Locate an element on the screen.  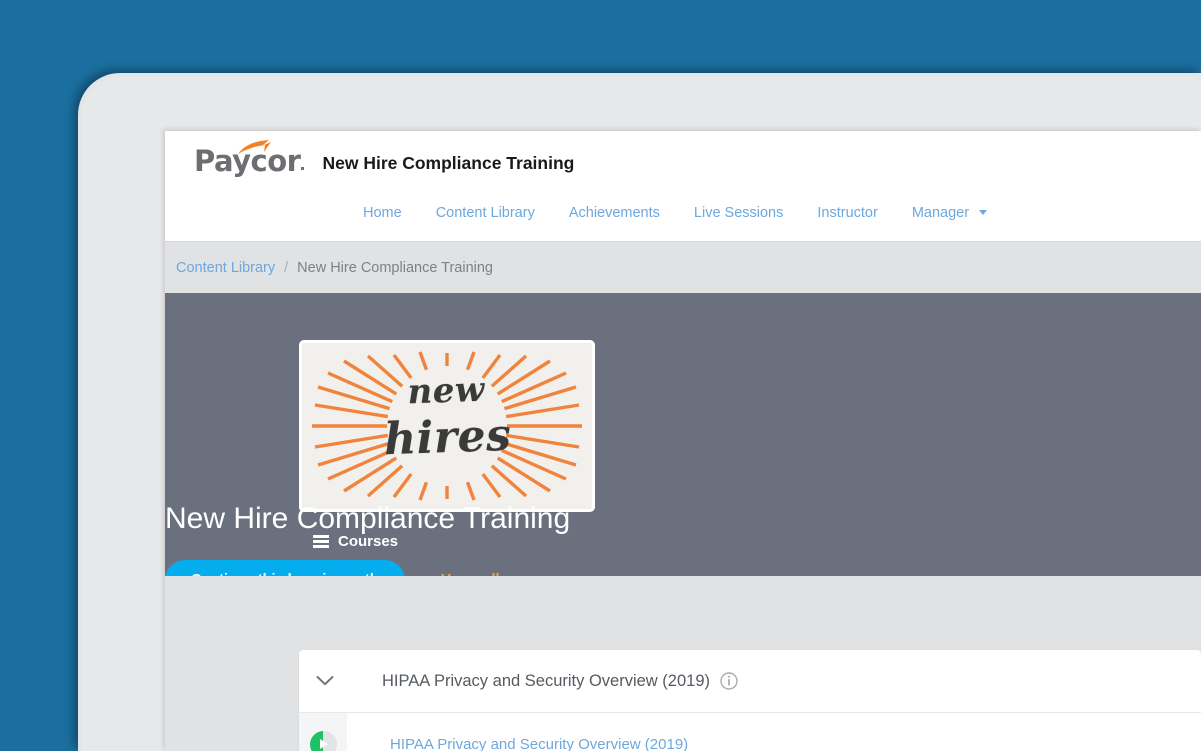
page-title: New Hire Compliance Training is located at coordinates (448, 163).